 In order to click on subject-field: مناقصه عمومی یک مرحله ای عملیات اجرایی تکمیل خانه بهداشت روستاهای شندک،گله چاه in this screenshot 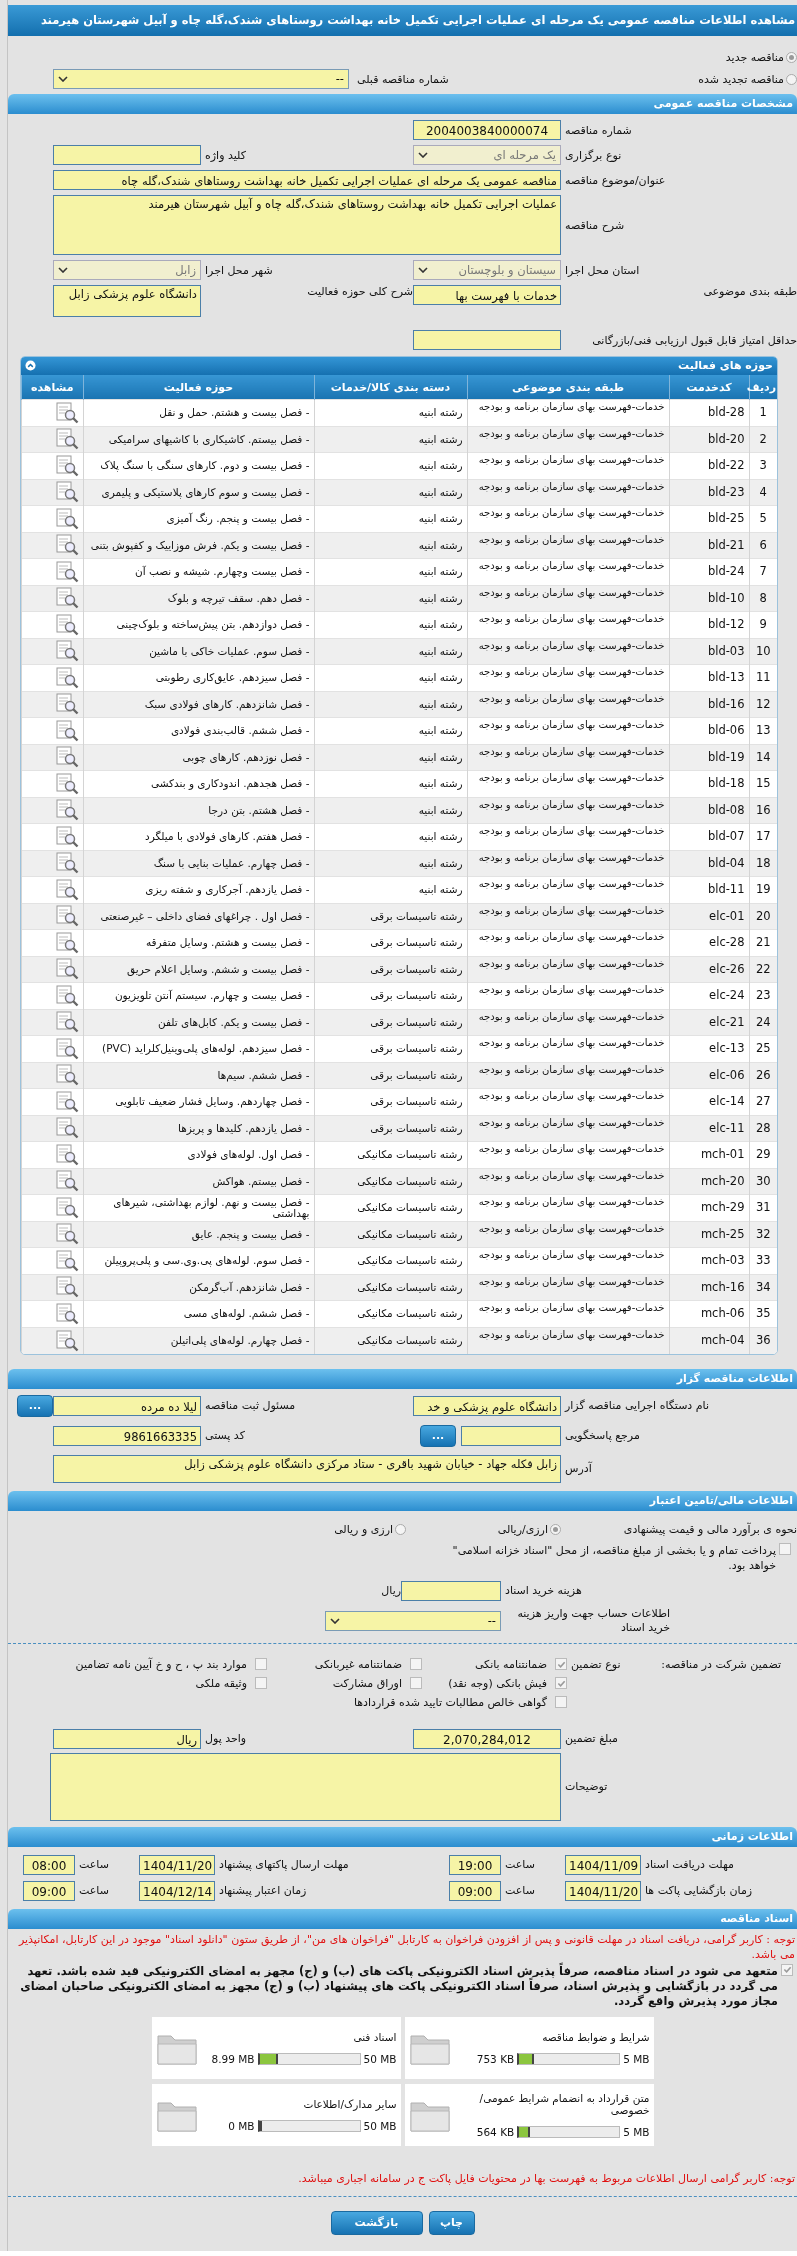, I will do `click(307, 180)`.